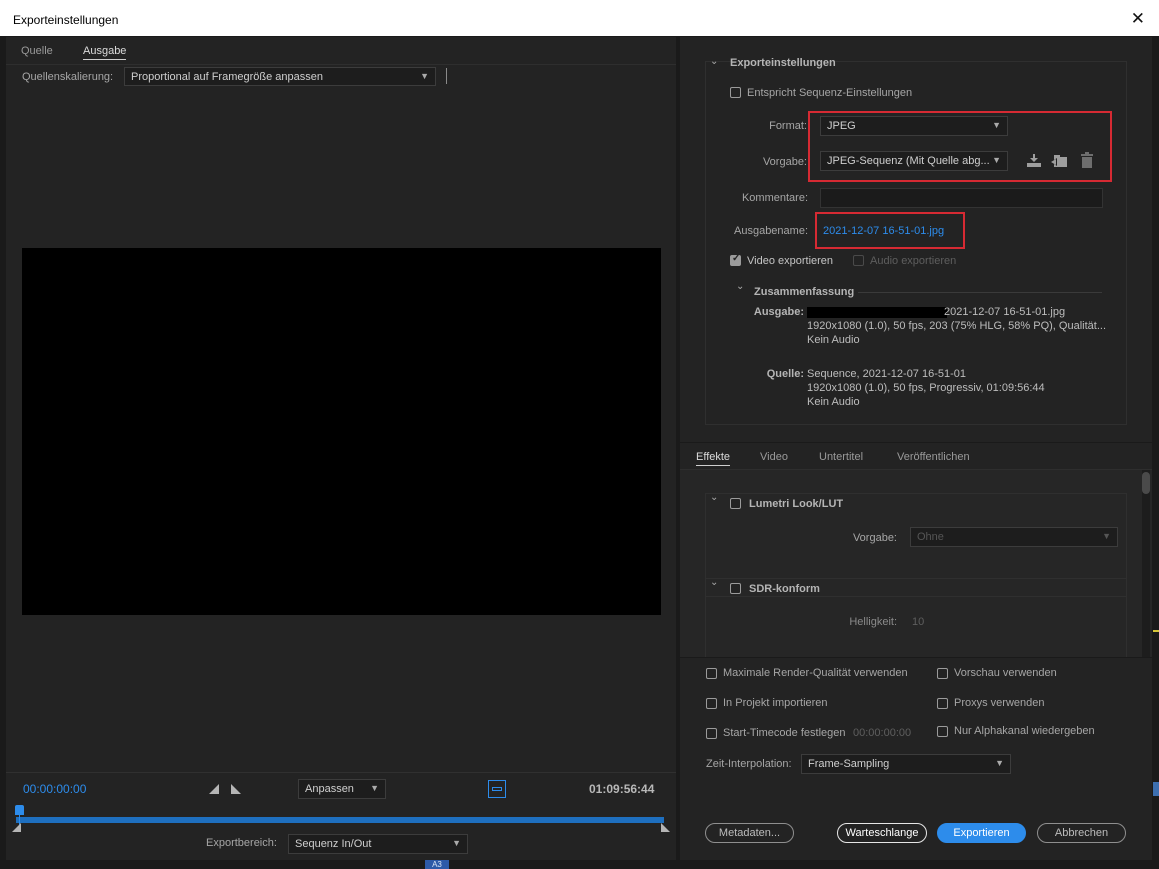  I want to click on video-export-label: Video exportieren, so click(790, 261).